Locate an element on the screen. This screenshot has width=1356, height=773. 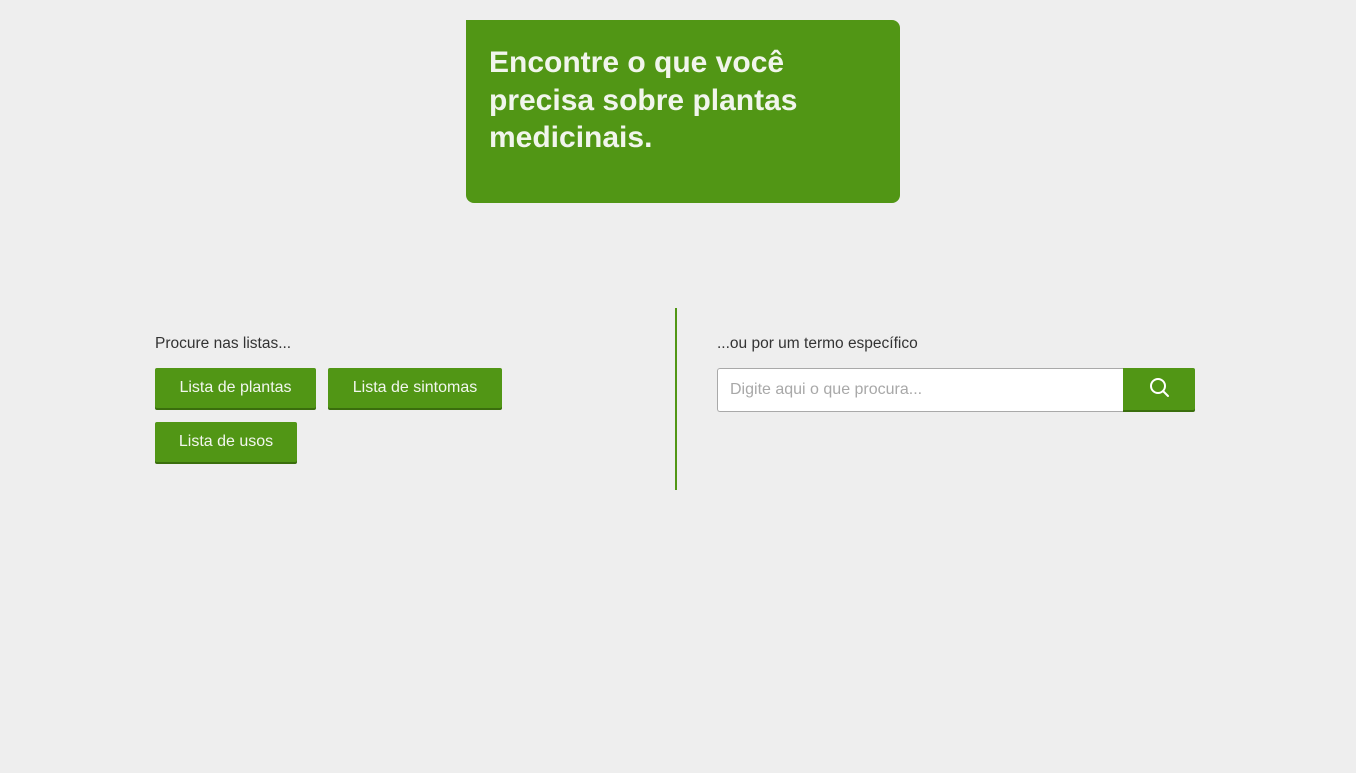
search-icon is located at coordinates (1159, 389).